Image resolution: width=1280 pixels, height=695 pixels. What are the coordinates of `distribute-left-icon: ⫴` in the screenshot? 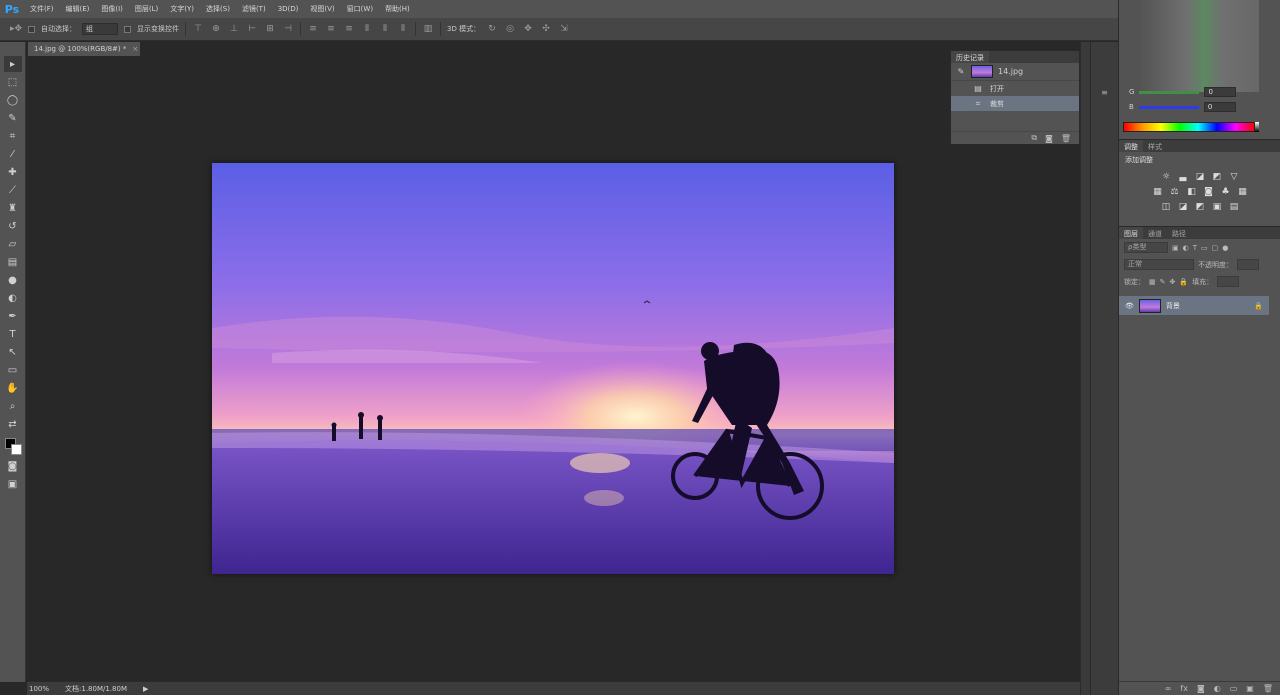 It's located at (367, 29).